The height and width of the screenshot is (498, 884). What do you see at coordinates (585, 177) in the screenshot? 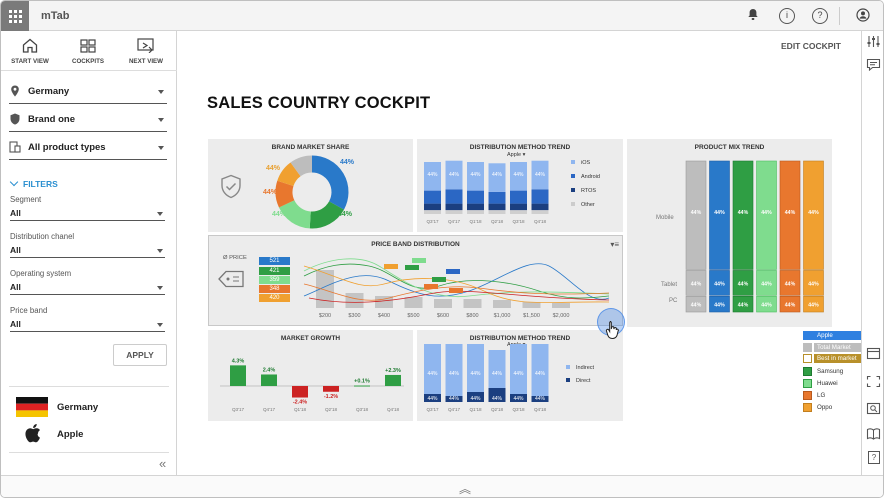
I see `legend-android: Android` at bounding box center [585, 177].